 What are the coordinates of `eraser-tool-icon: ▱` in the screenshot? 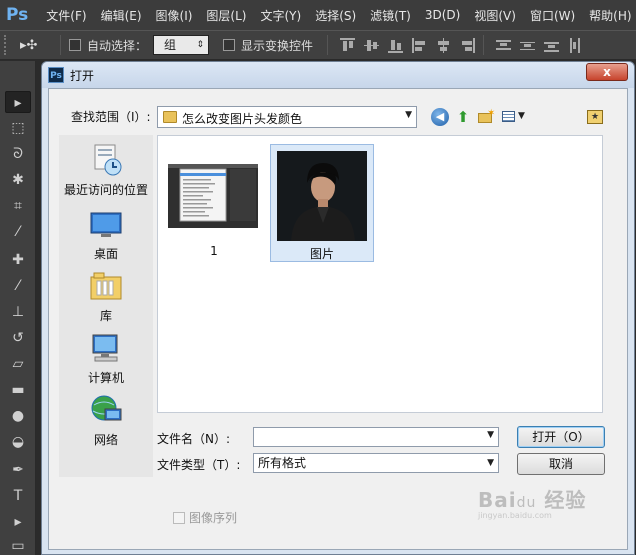 It's located at (18, 364).